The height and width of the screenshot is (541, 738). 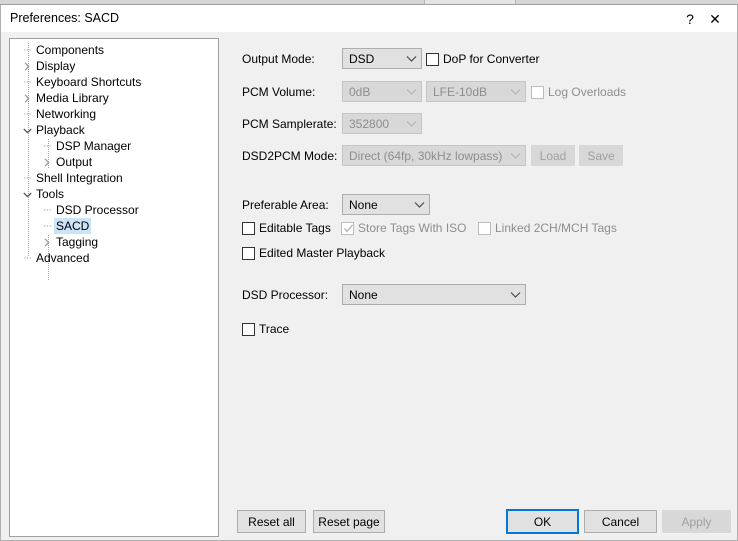 I want to click on preferable-area-combo: None, so click(x=386, y=204).